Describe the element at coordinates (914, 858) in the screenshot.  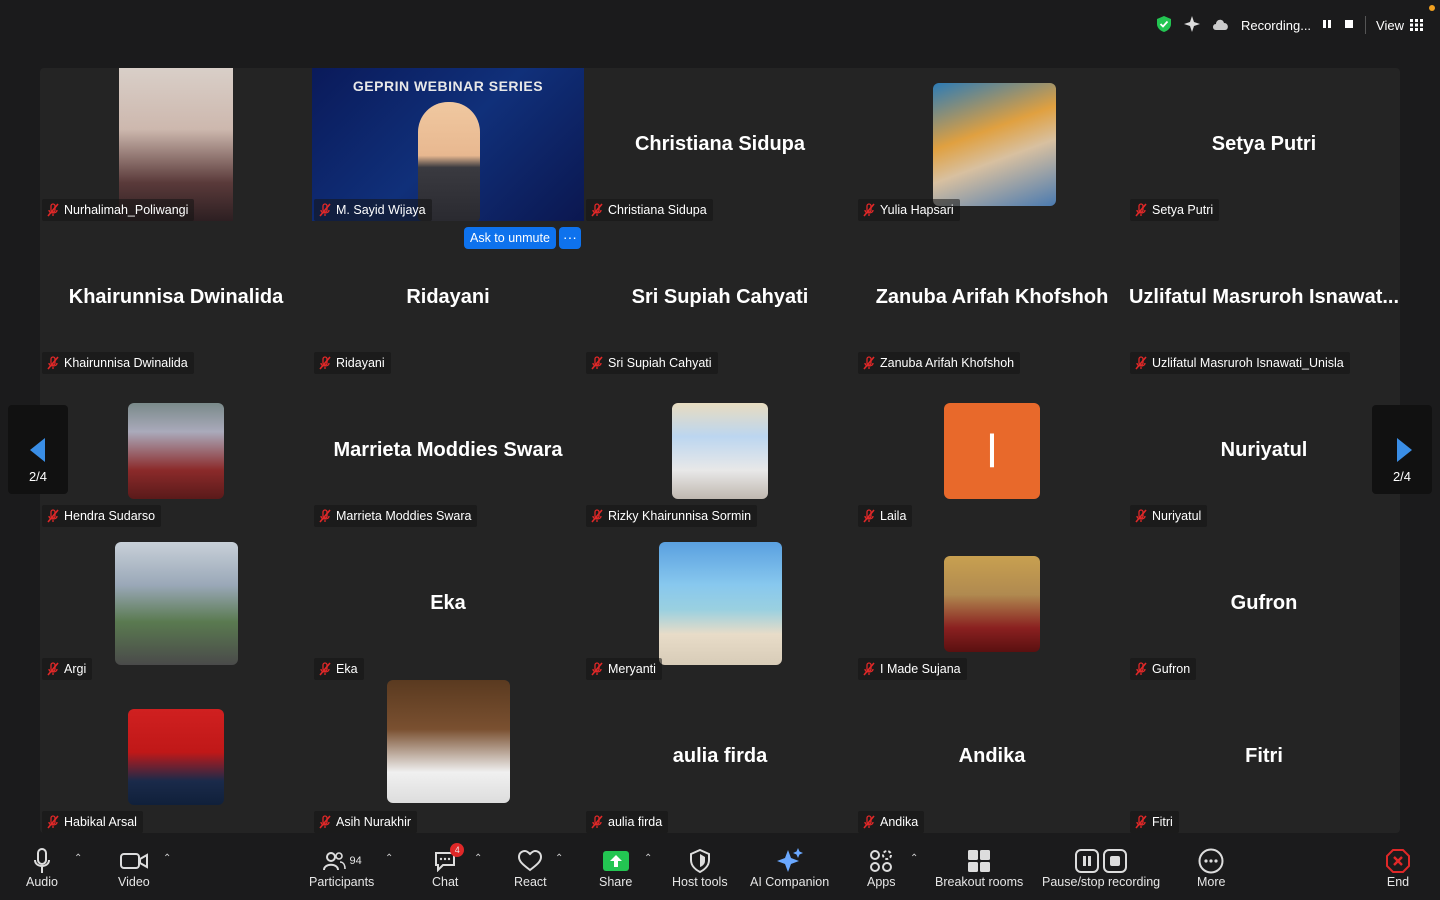
I see `apps-options-caret: ⌃` at that location.